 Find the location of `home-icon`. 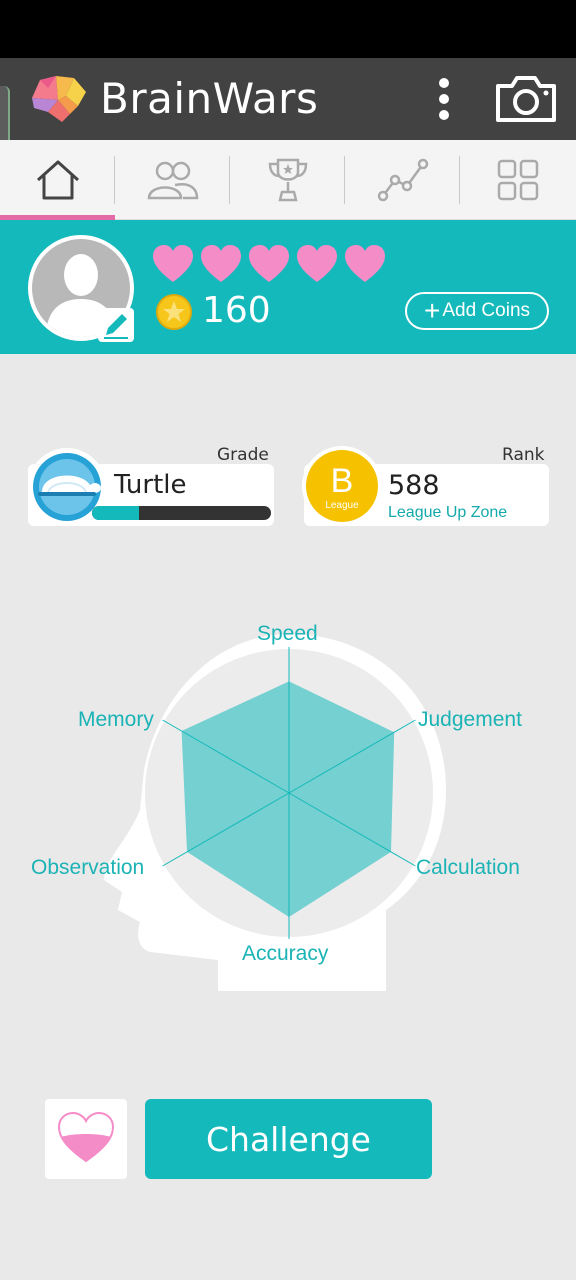

home-icon is located at coordinates (57, 180).